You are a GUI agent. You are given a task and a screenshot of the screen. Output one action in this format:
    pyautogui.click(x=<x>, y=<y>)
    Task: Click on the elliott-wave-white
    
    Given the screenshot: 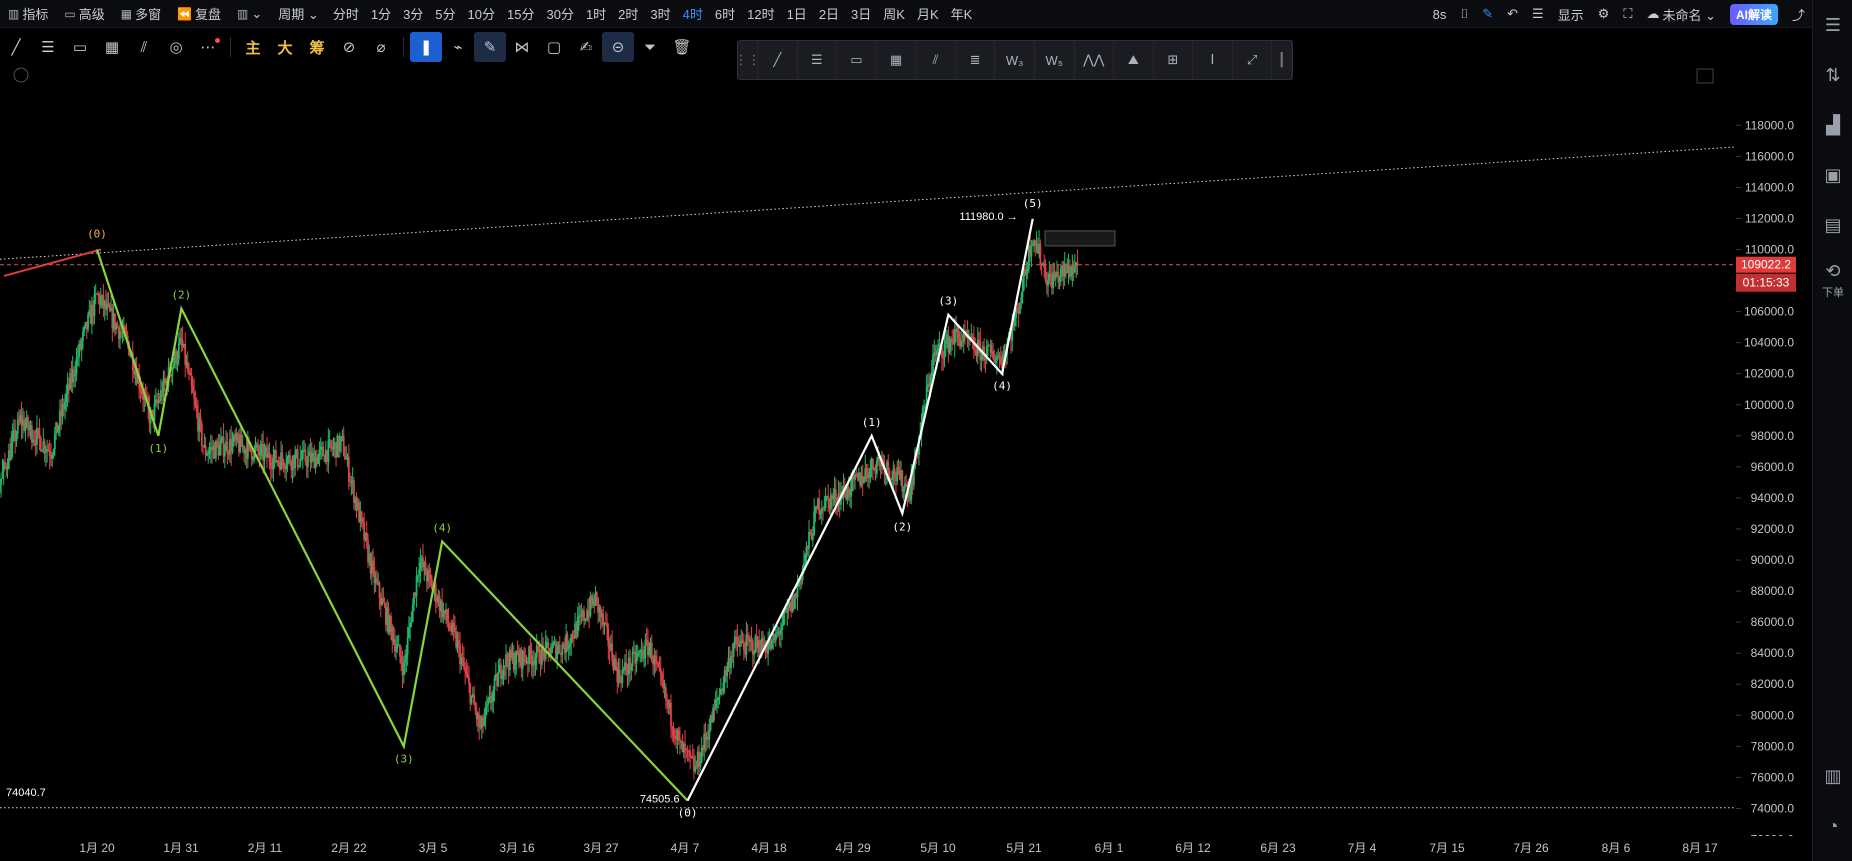 What is the action you would take?
    pyautogui.click(x=860, y=510)
    